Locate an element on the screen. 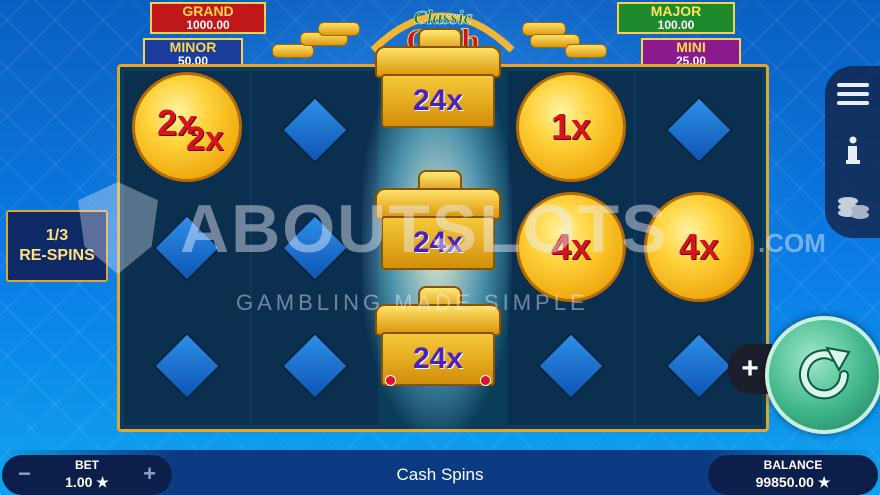 This screenshot has width=880, height=495. coin-multiplier: 1x is located at coordinates (571, 126).